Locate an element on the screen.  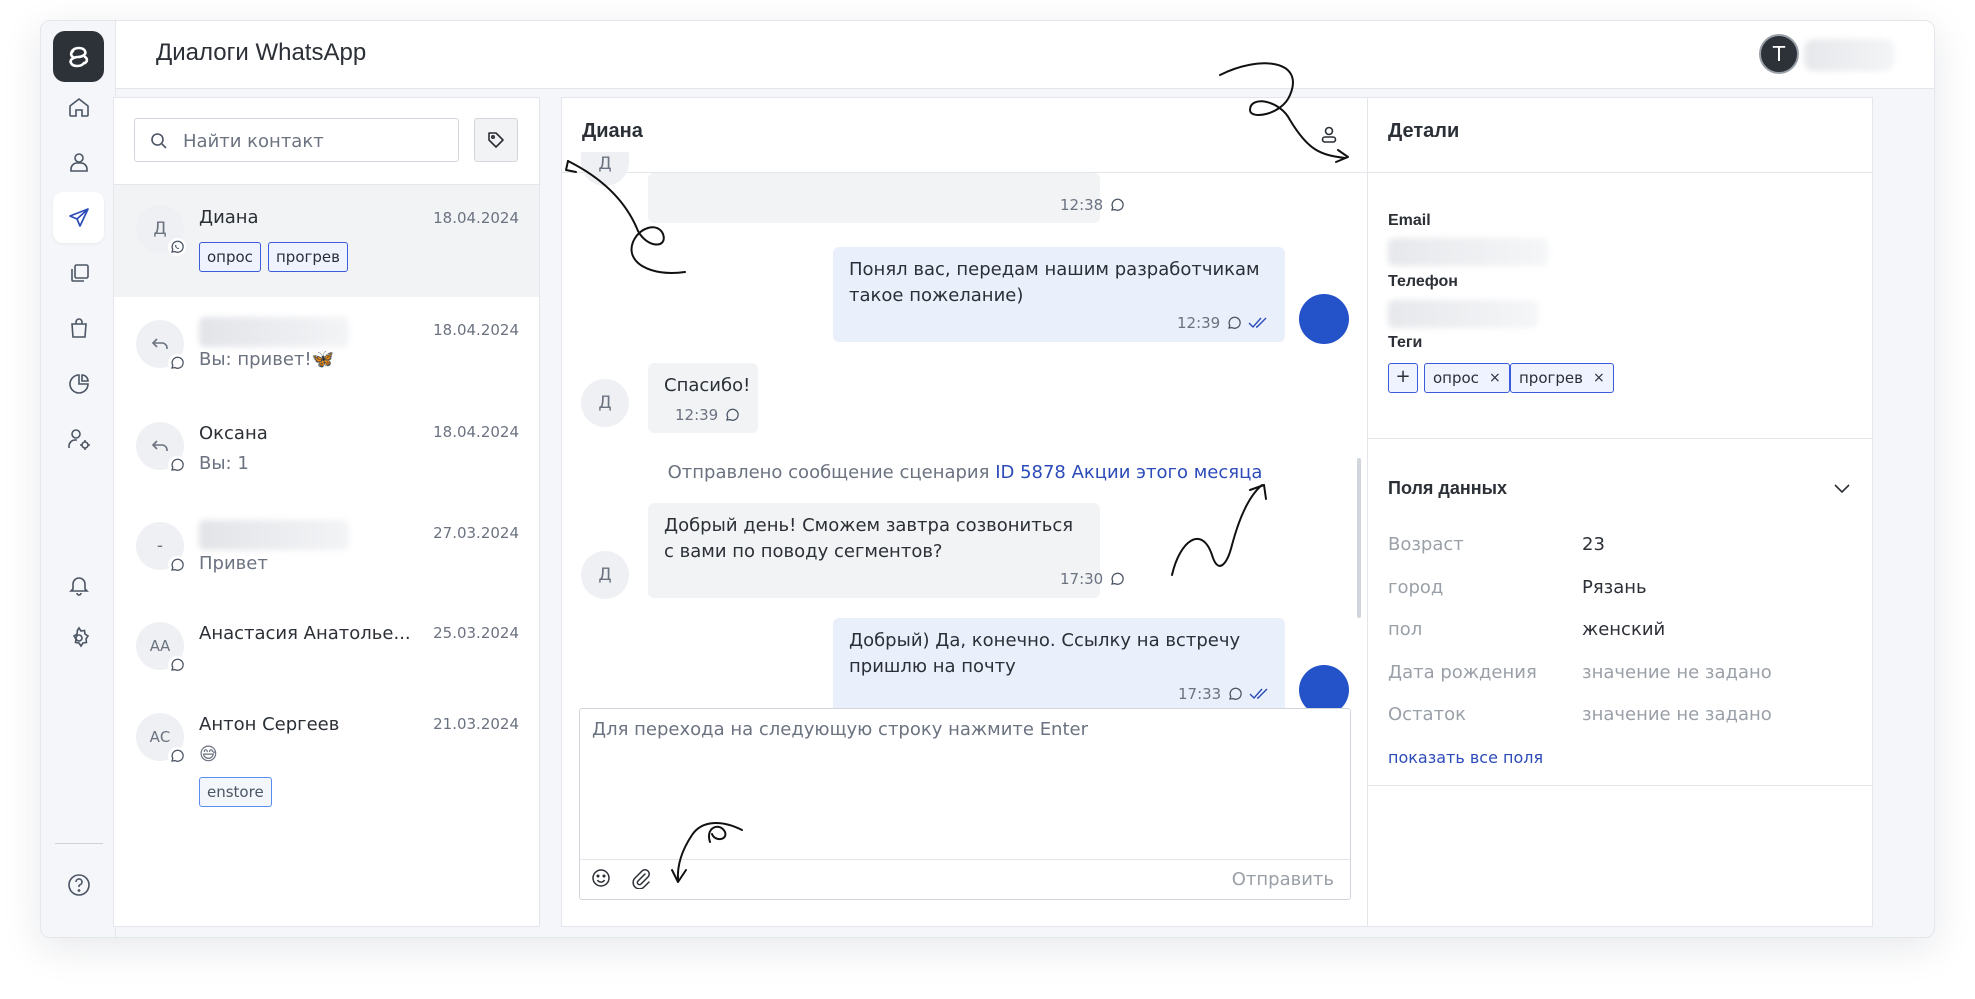
send-icon is located at coordinates (78, 217).